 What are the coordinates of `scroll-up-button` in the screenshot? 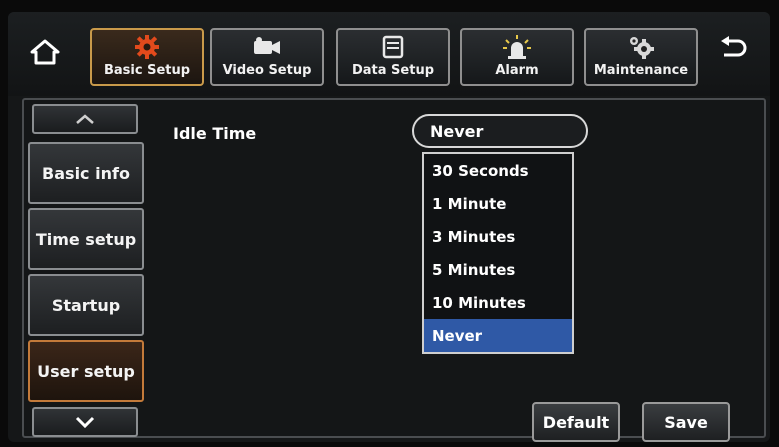 It's located at (85, 119).